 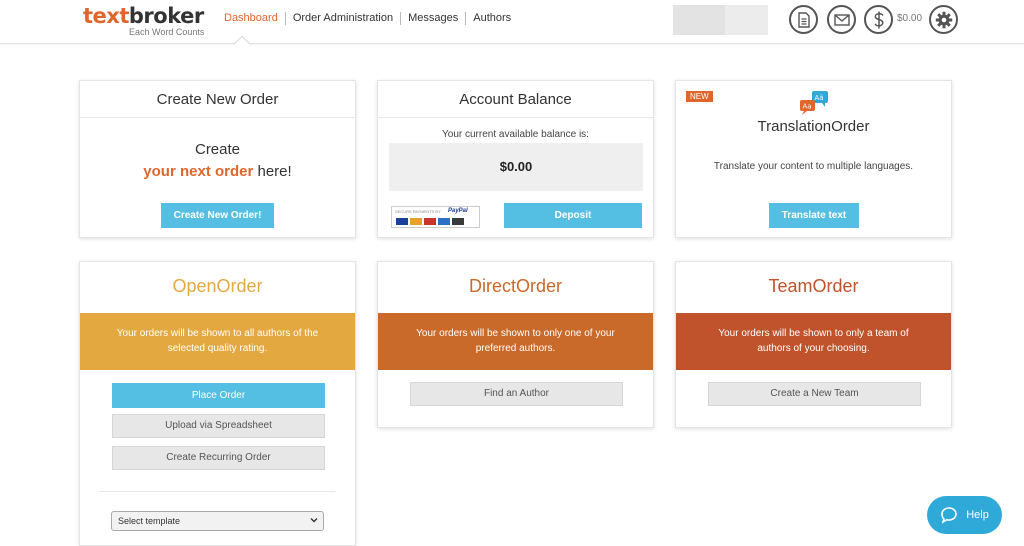 What do you see at coordinates (167, 32) in the screenshot?
I see `logo-tagline: Each Word Counts` at bounding box center [167, 32].